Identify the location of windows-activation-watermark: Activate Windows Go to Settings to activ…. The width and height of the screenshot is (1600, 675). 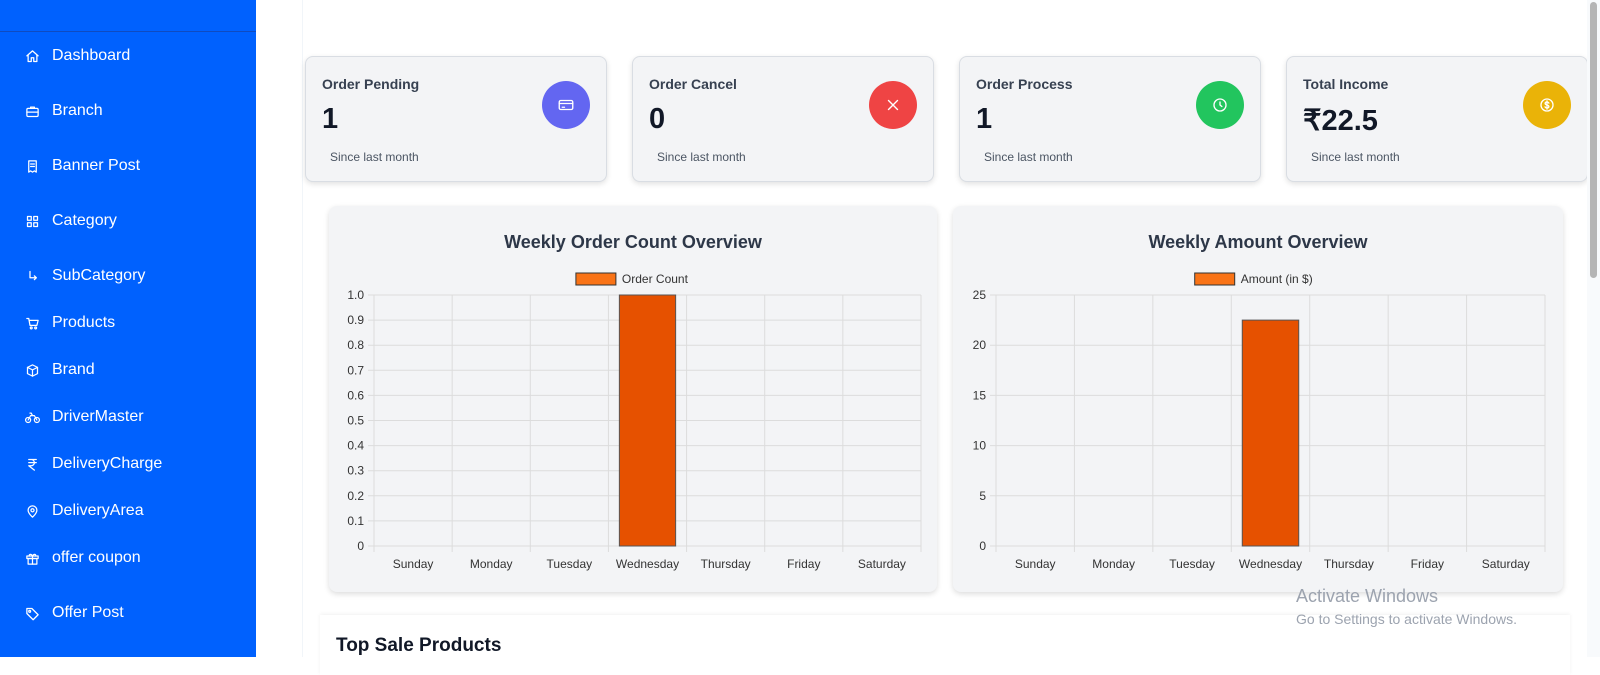
(1406, 606).